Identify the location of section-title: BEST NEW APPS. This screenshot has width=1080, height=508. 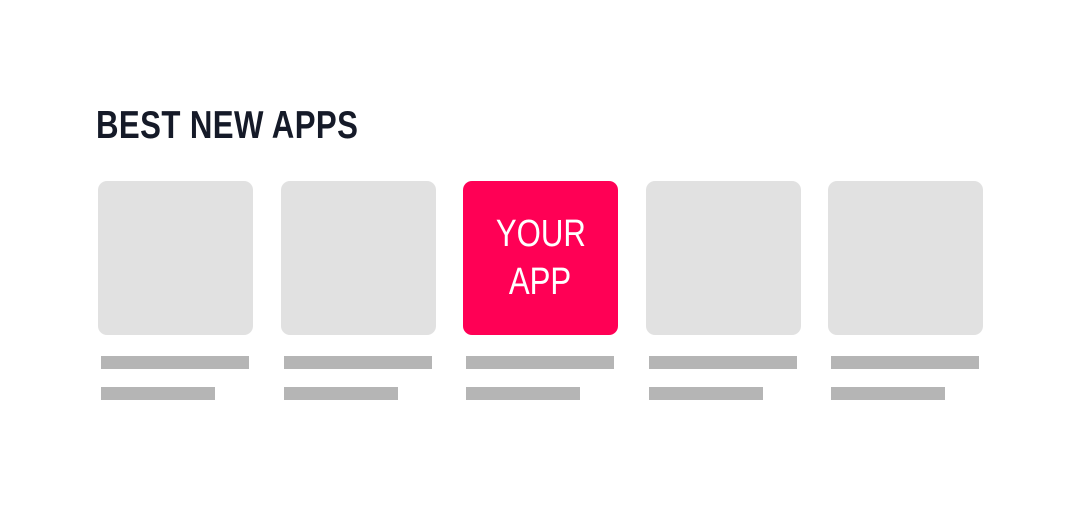
(227, 125).